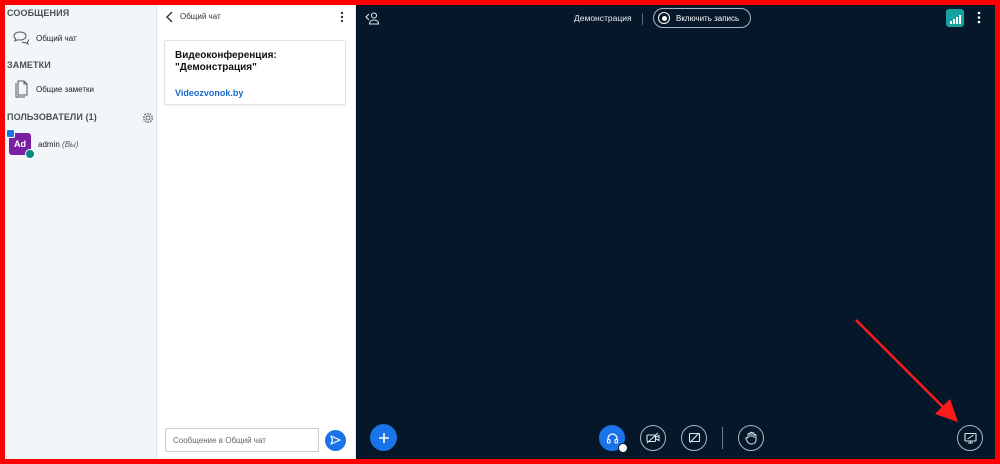 Image resolution: width=1000 pixels, height=464 pixels. I want to click on video-button, so click(653, 438).